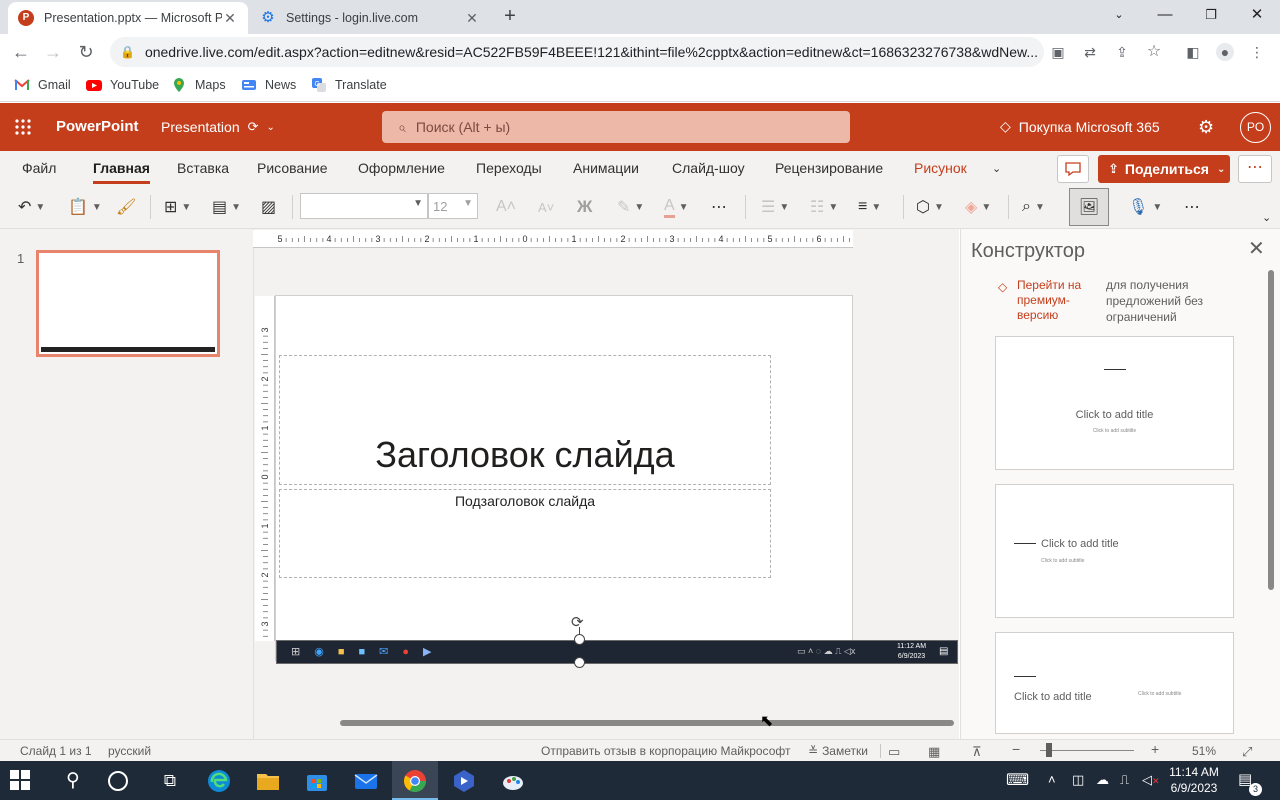 The width and height of the screenshot is (1280, 800). I want to click on cortana-icon, so click(118, 781).